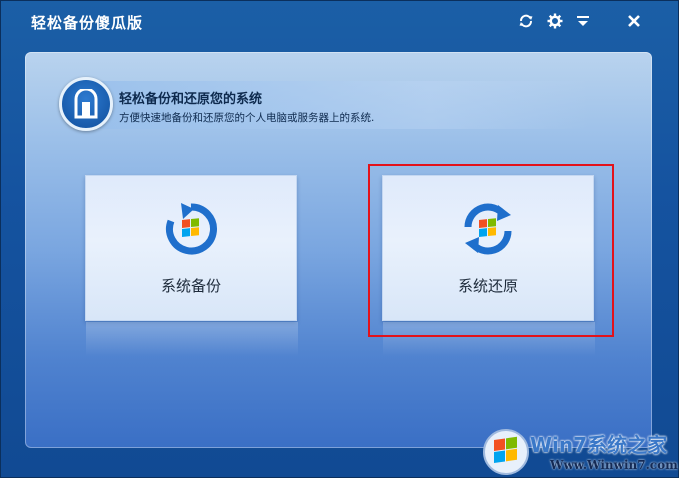  Describe the element at coordinates (506, 452) in the screenshot. I see `windows-logo-icon` at that location.